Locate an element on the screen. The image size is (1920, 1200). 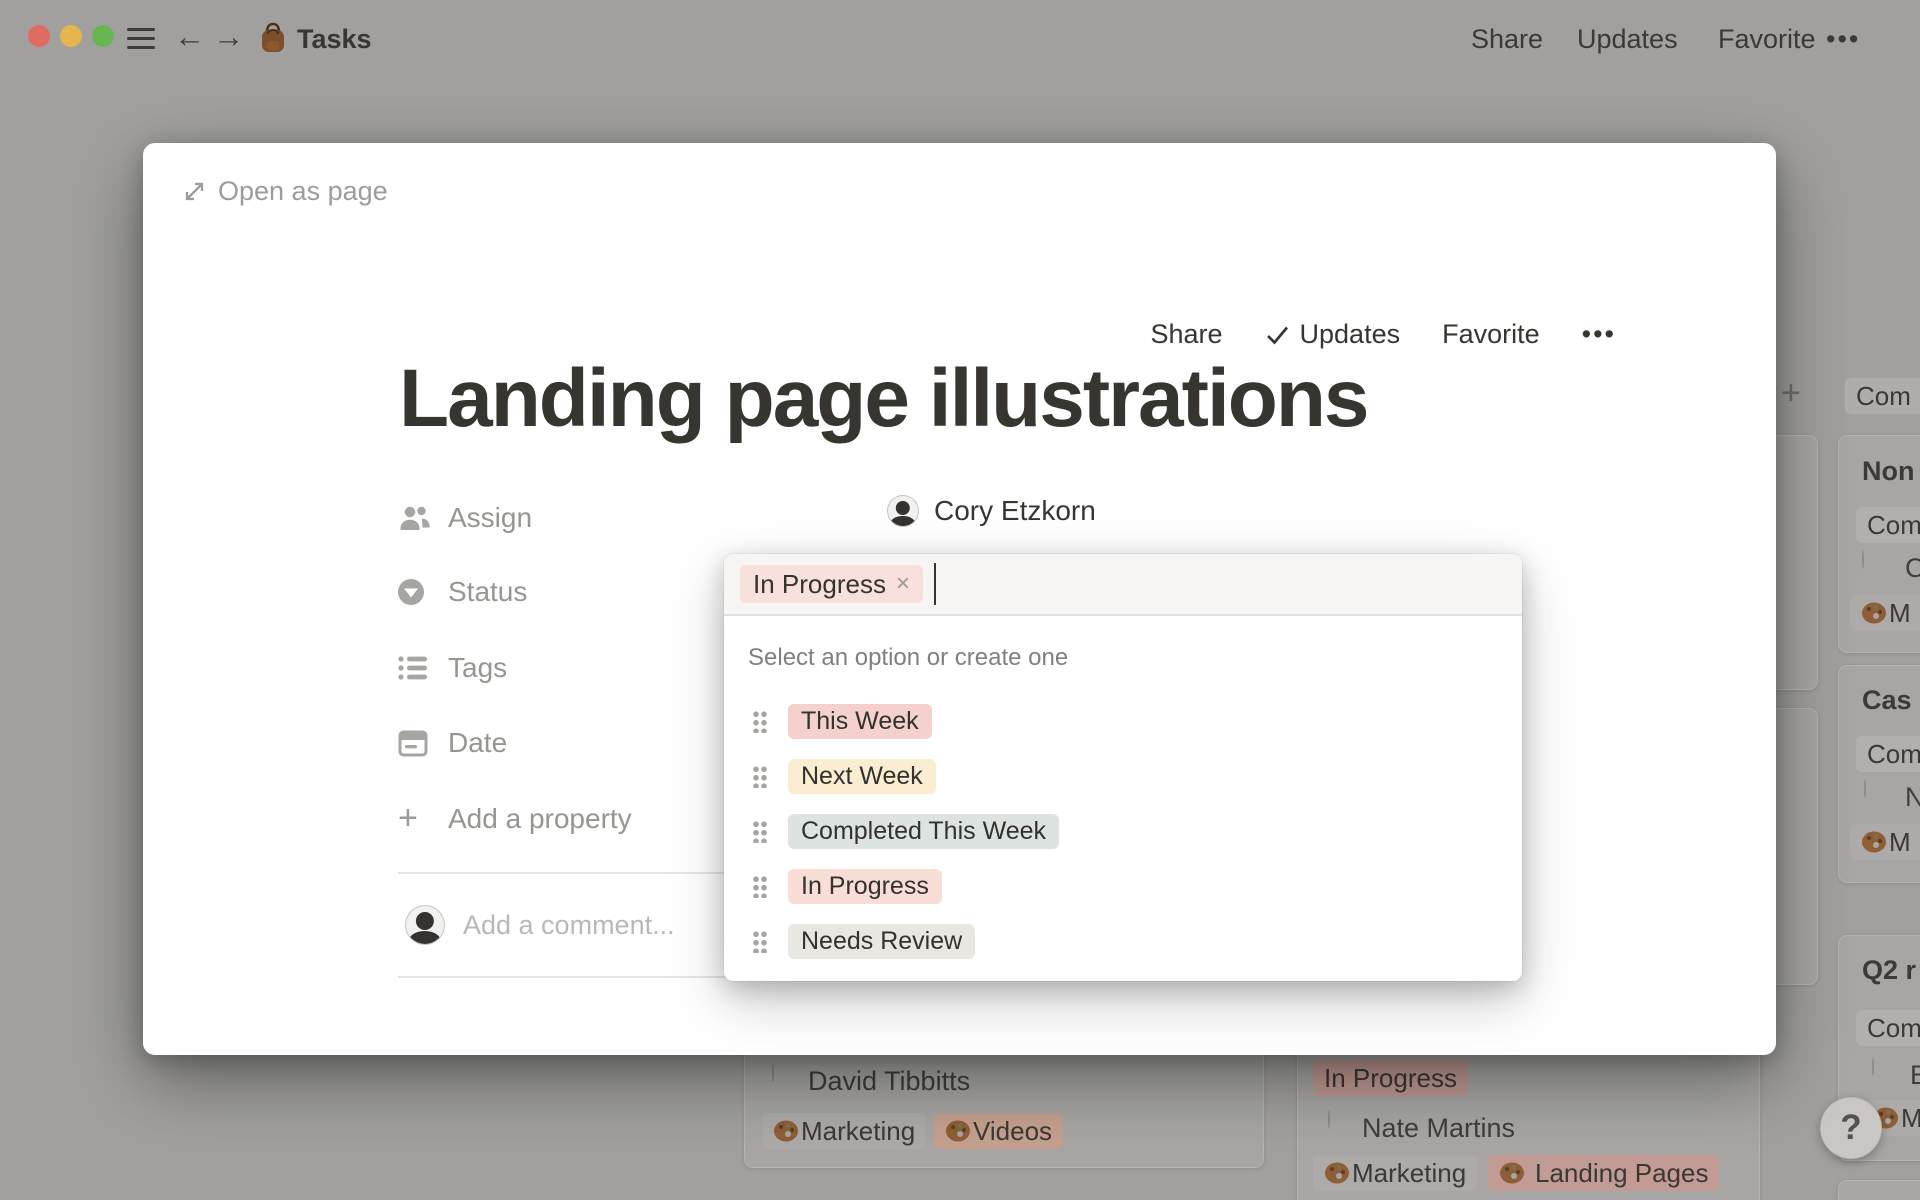
task-title: Landing page illustrations is located at coordinates (884, 399).